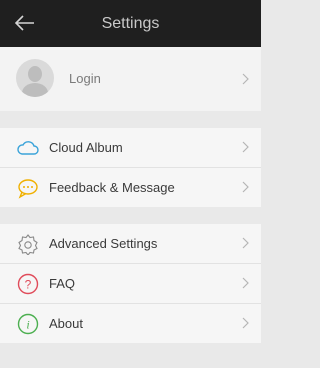 The height and width of the screenshot is (368, 320). What do you see at coordinates (103, 243) in the screenshot?
I see `list-item-label: Advanced Settings` at bounding box center [103, 243].